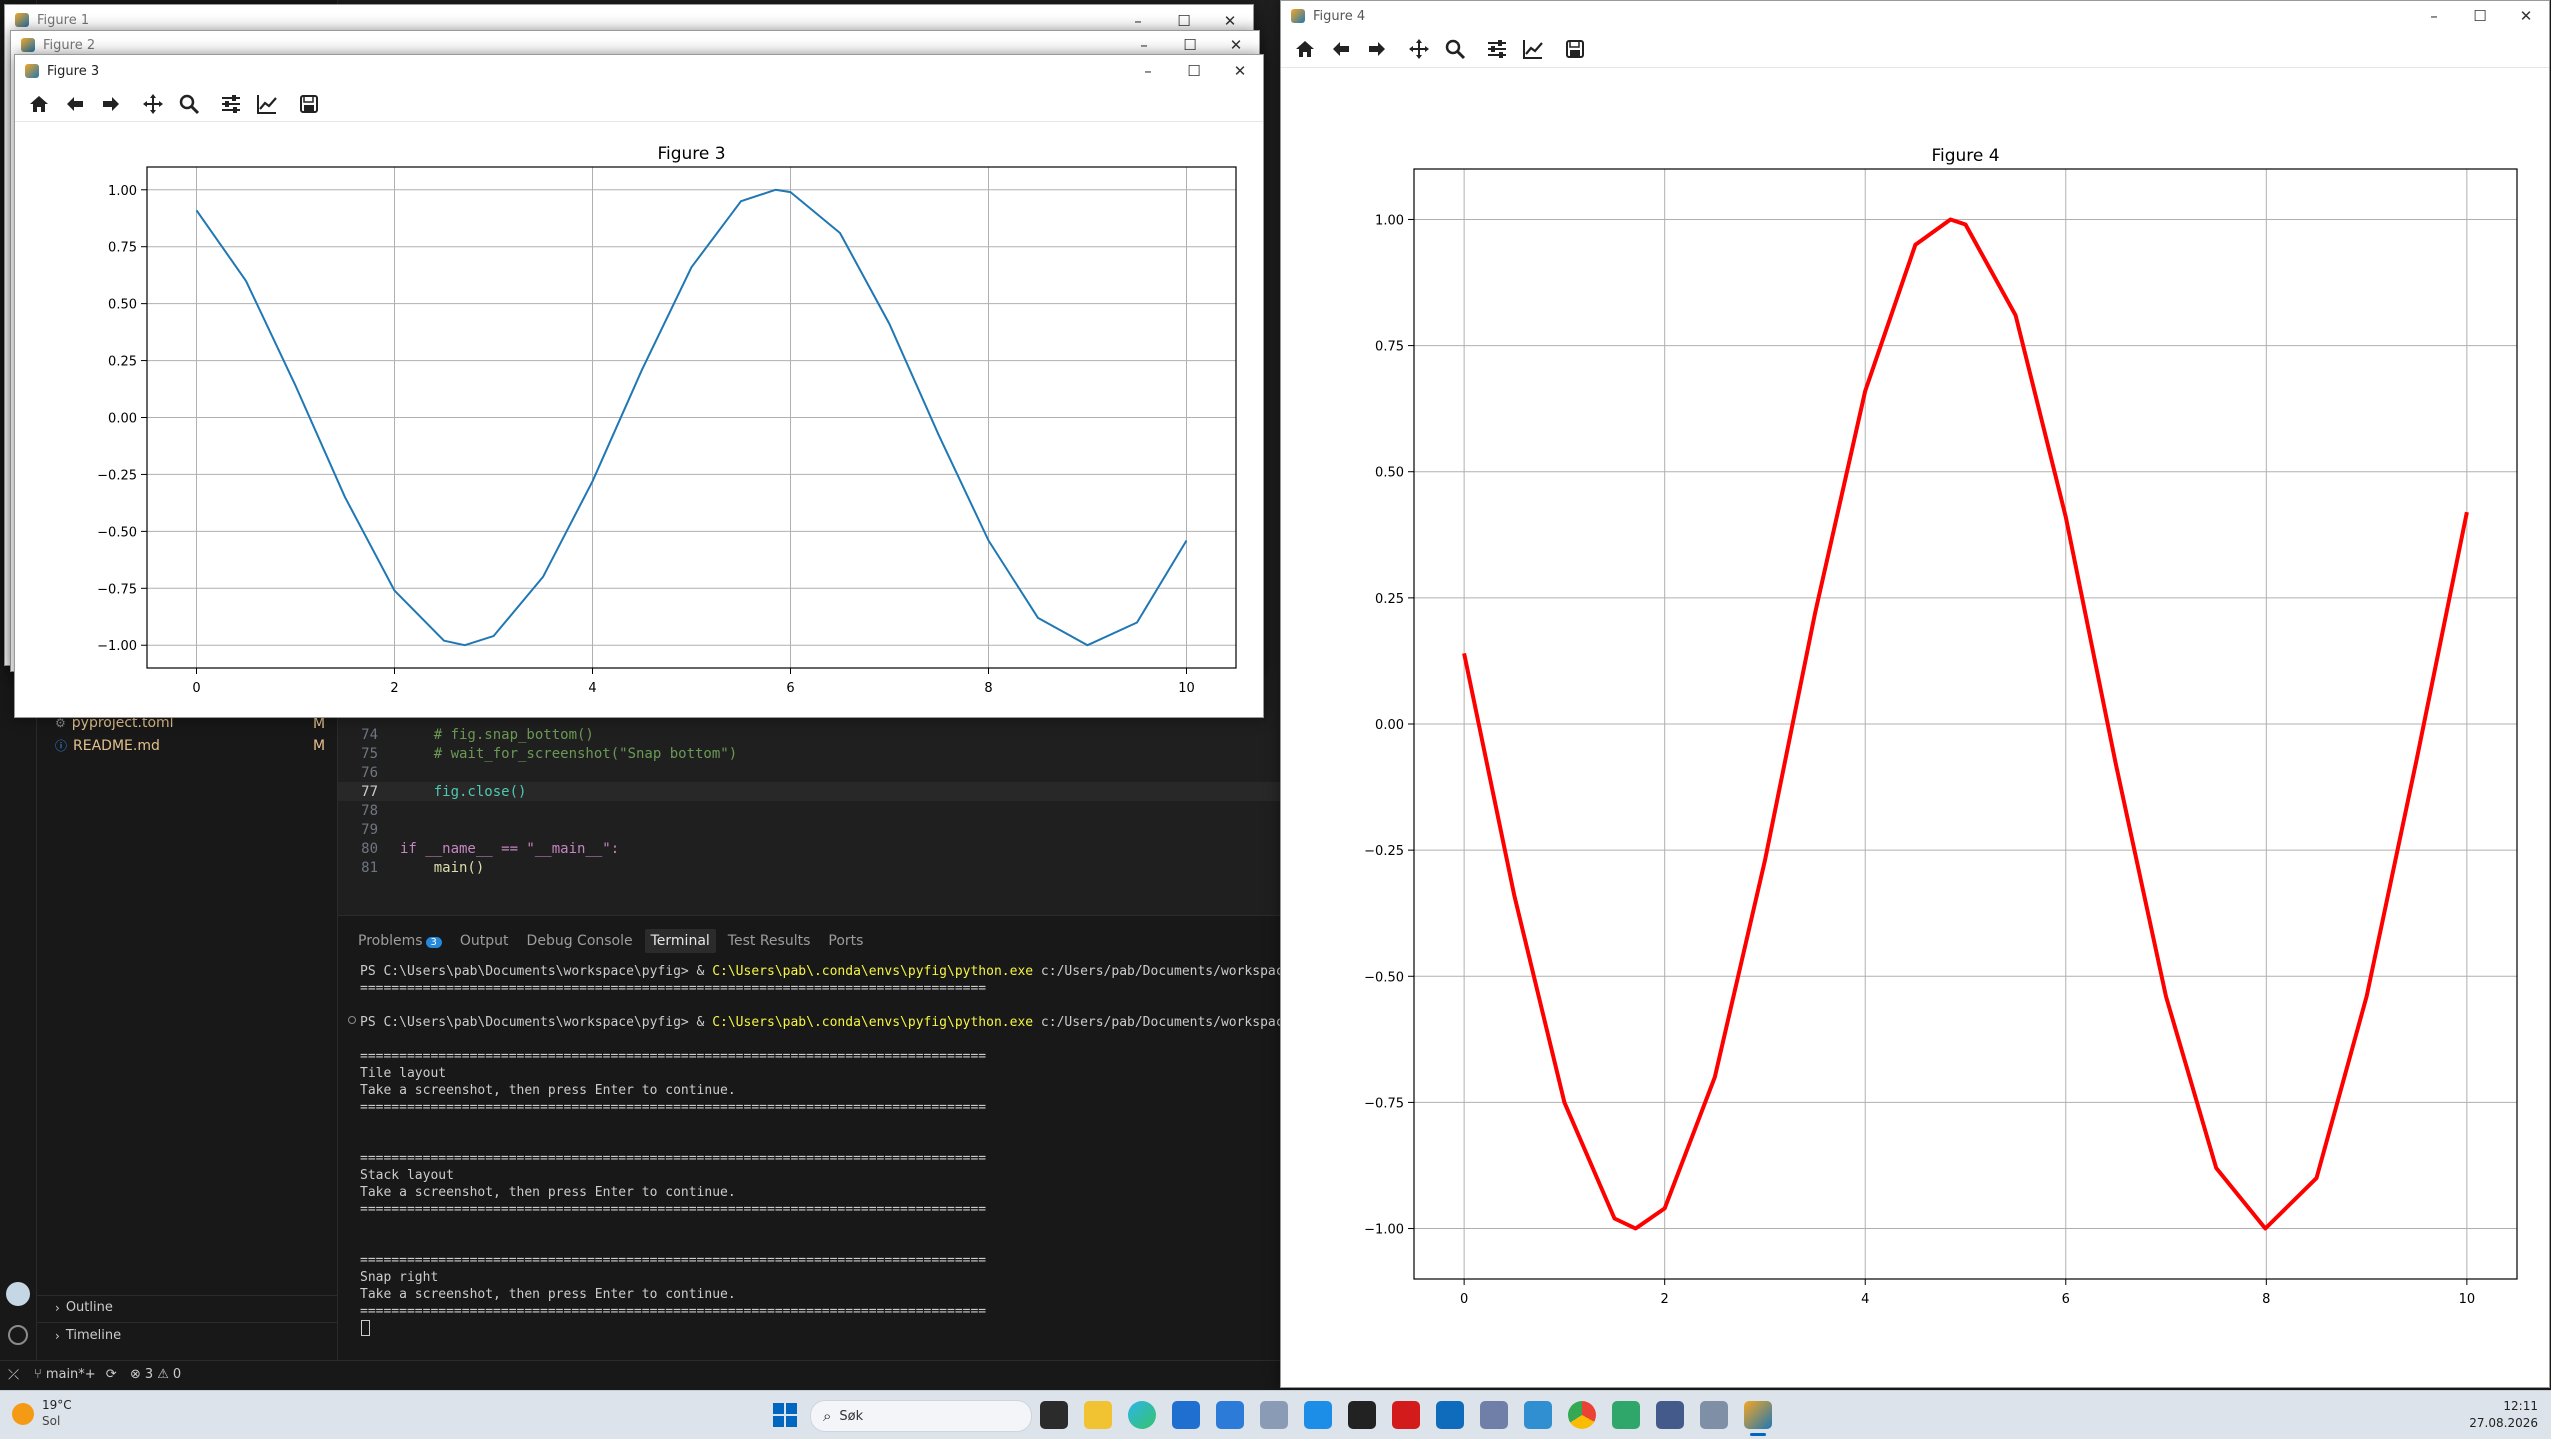 This screenshot has width=2551, height=1439. What do you see at coordinates (814, 829) in the screenshot?
I see `code-line: 79` at bounding box center [814, 829].